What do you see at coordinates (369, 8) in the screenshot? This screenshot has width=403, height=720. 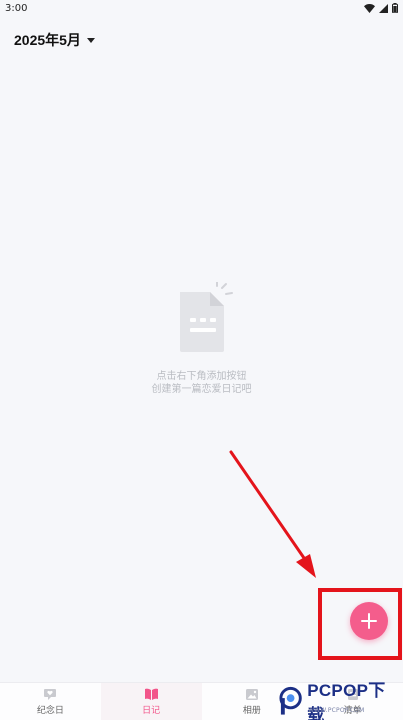 I see `wifi-icon` at bounding box center [369, 8].